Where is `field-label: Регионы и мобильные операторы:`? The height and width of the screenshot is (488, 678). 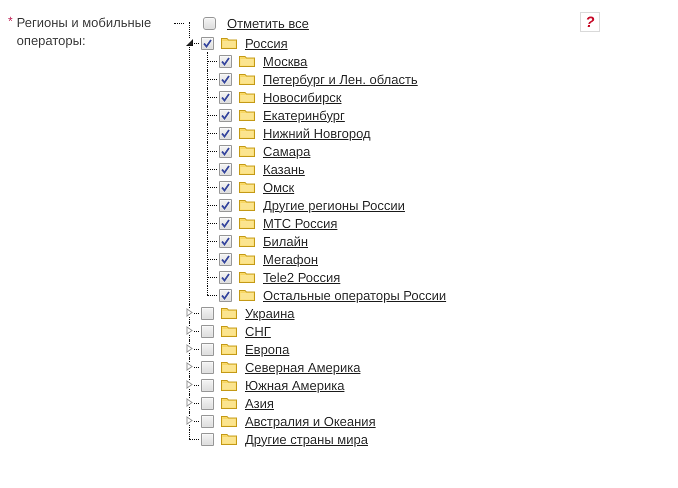 field-label: Регионы и мобильные операторы: is located at coordinates (84, 32).